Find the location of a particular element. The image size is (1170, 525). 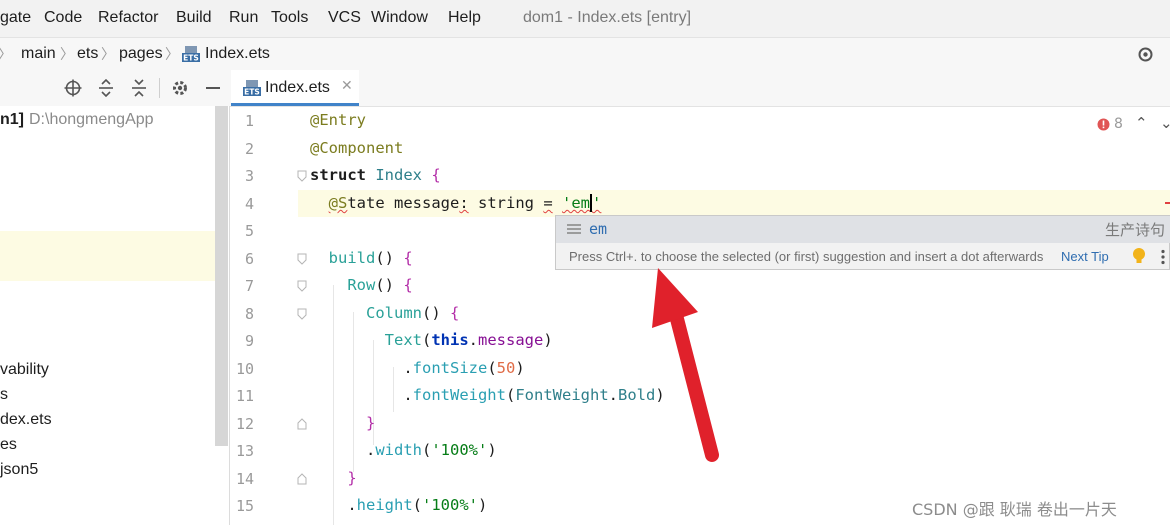

menu-window: Window is located at coordinates (399, 18).